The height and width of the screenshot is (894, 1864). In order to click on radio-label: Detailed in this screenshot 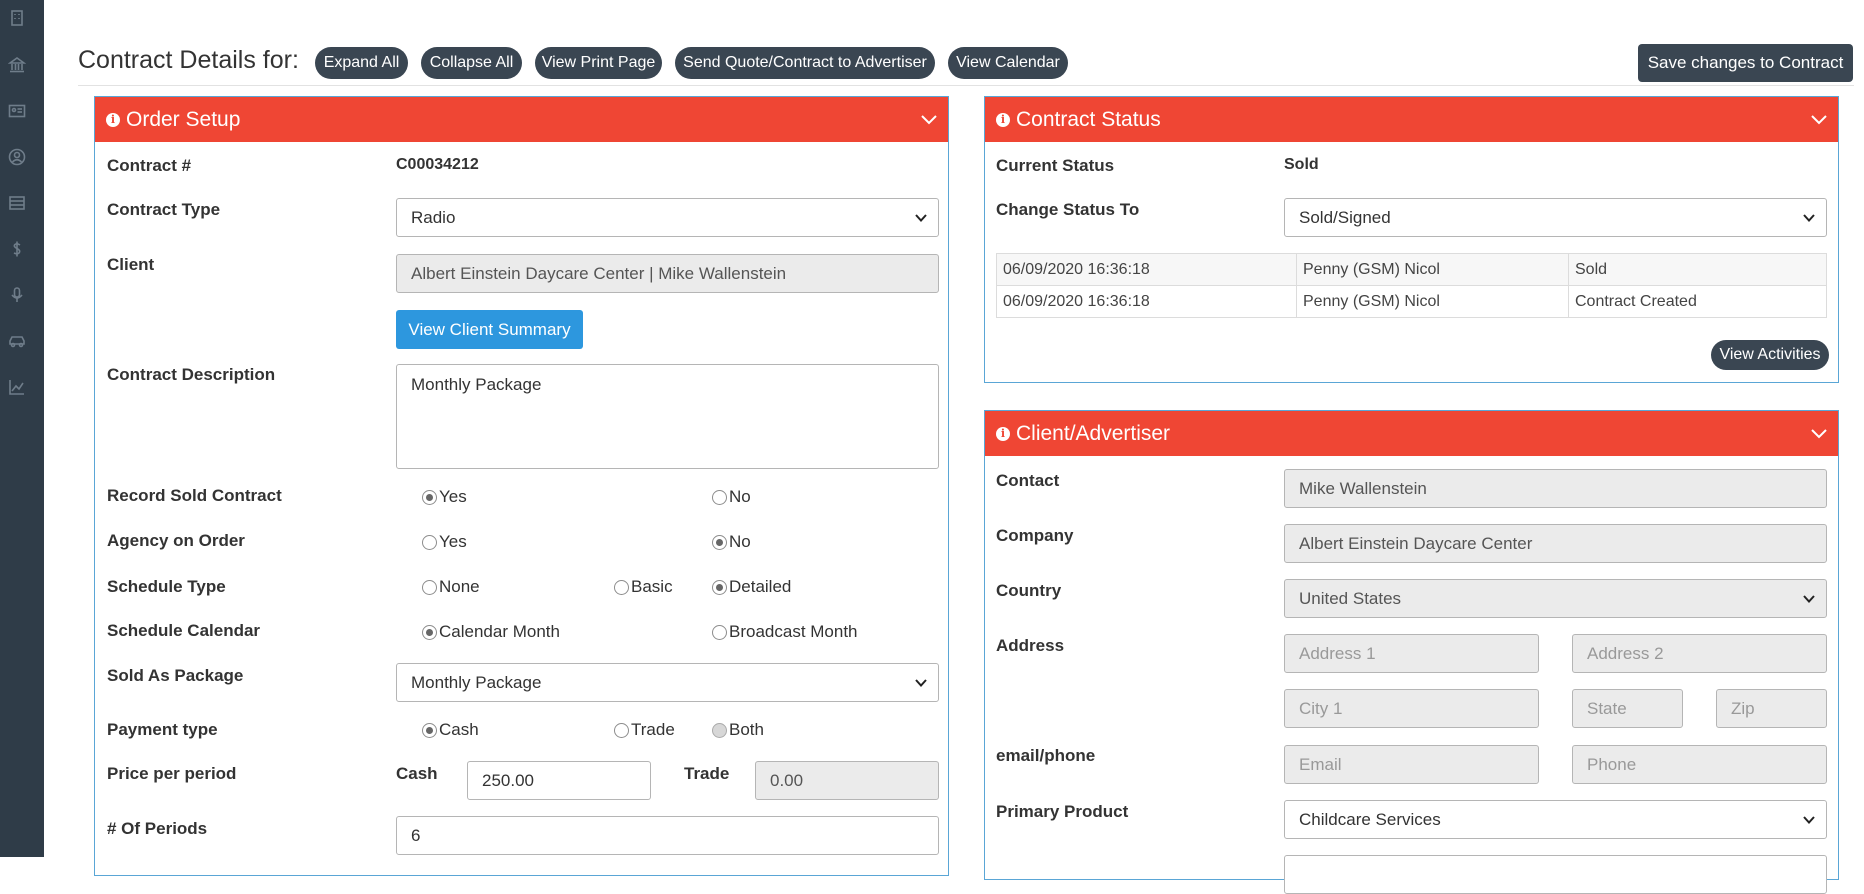, I will do `click(760, 587)`.